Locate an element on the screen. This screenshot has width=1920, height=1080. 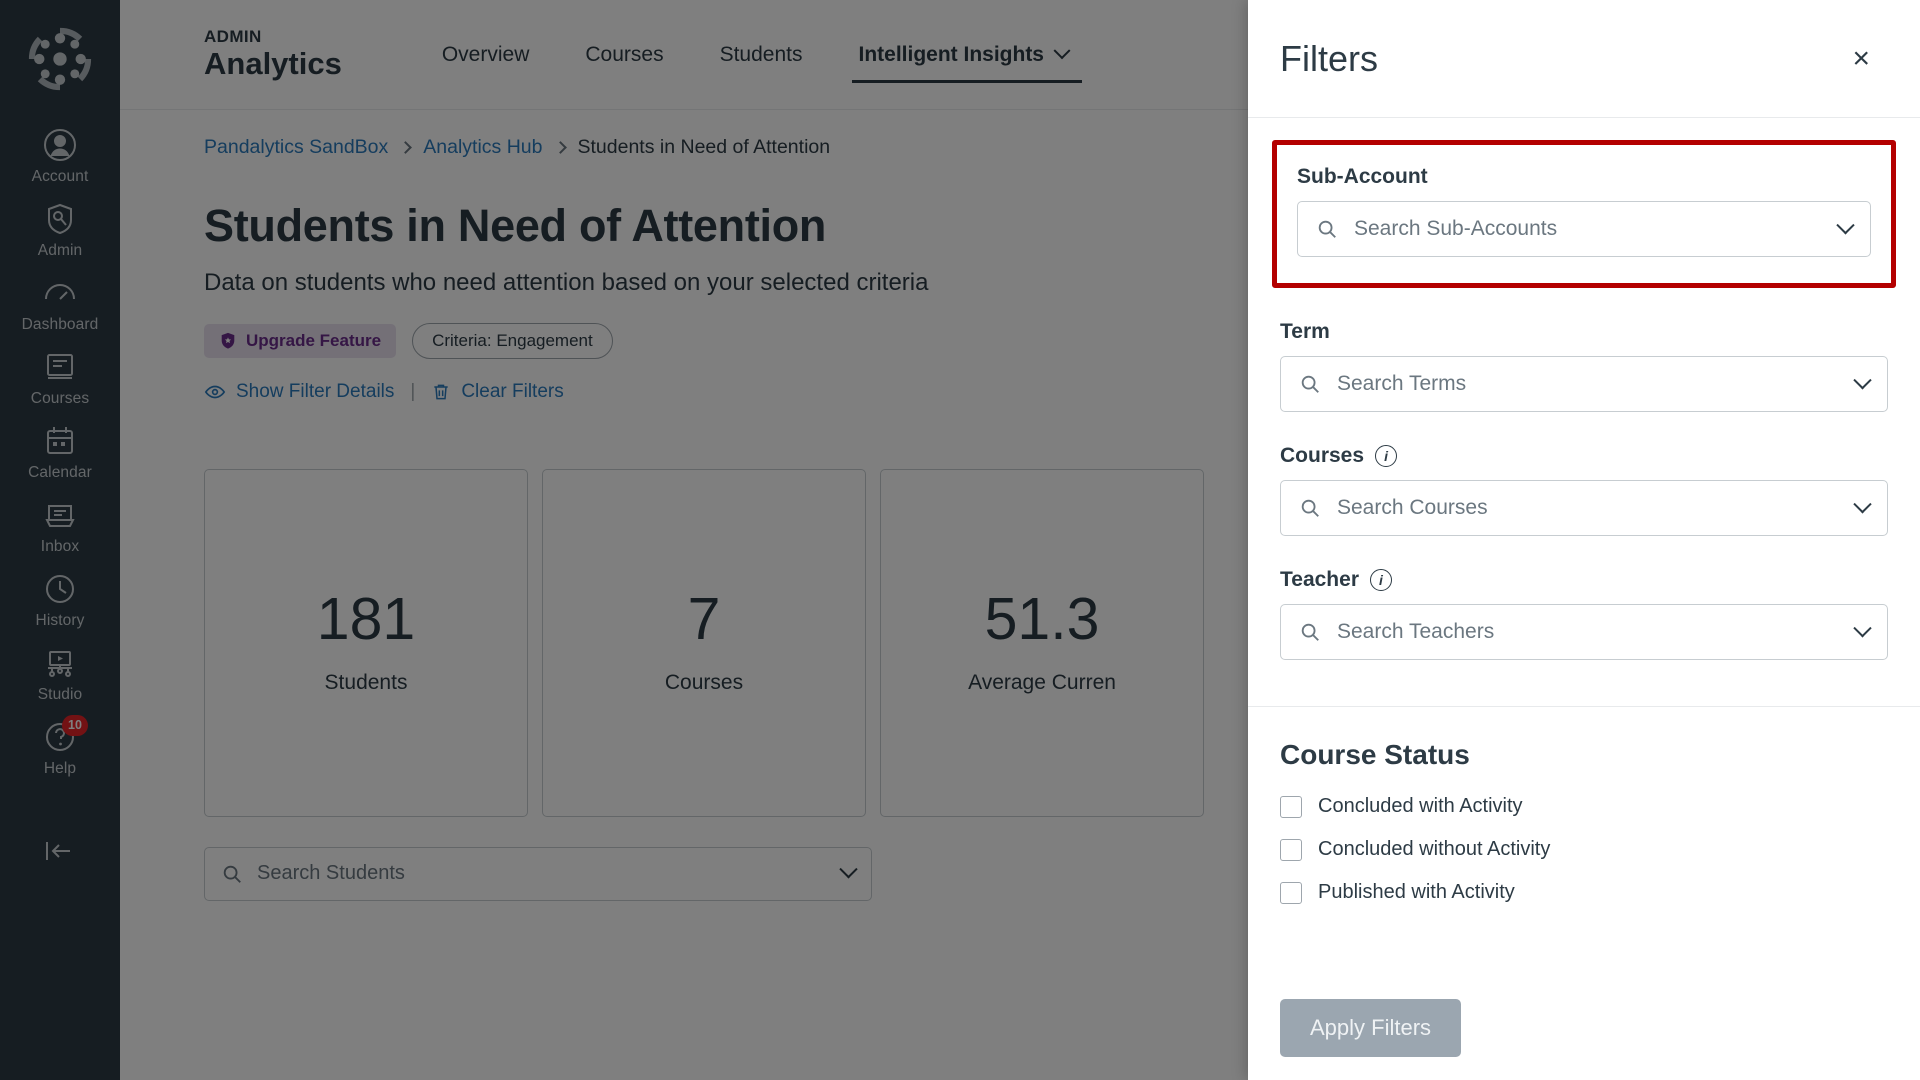
stat-card-courses: 7 Courses is located at coordinates (704, 642).